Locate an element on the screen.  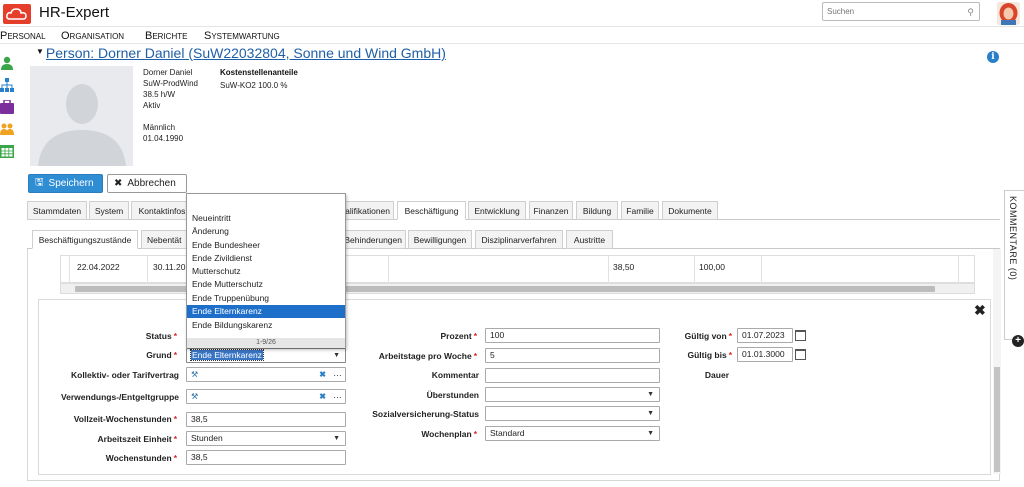
menu-systemwartung: Systemwartung is located at coordinates (242, 36).